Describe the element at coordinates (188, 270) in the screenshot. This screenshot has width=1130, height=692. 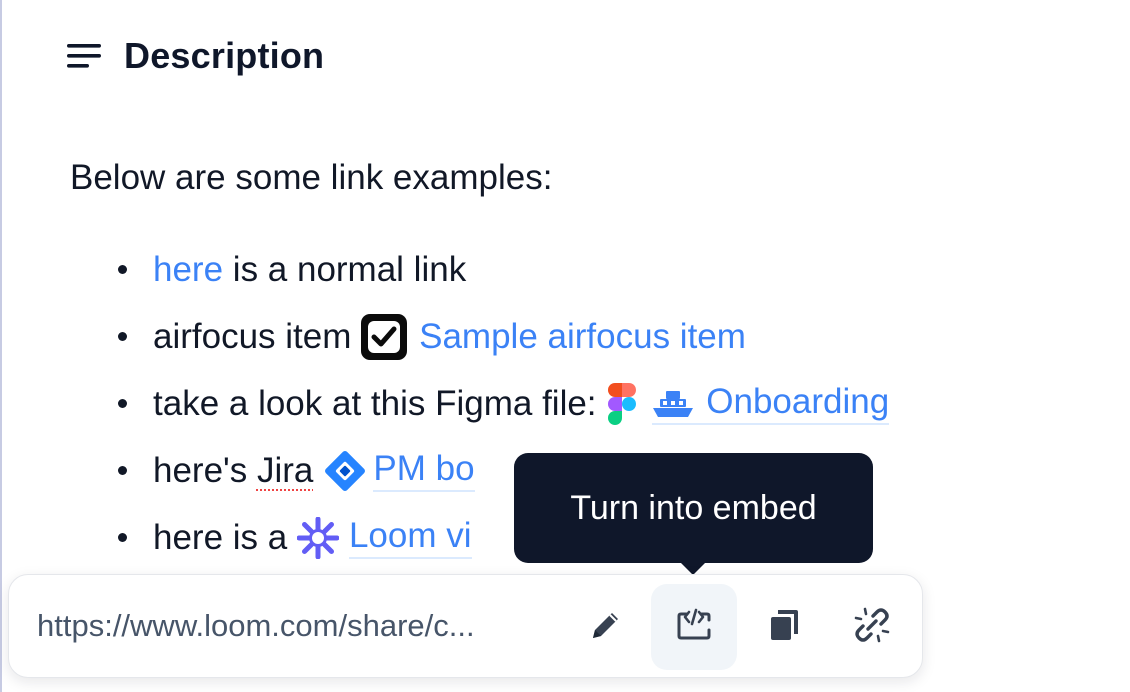
I see `normal-link: here` at that location.